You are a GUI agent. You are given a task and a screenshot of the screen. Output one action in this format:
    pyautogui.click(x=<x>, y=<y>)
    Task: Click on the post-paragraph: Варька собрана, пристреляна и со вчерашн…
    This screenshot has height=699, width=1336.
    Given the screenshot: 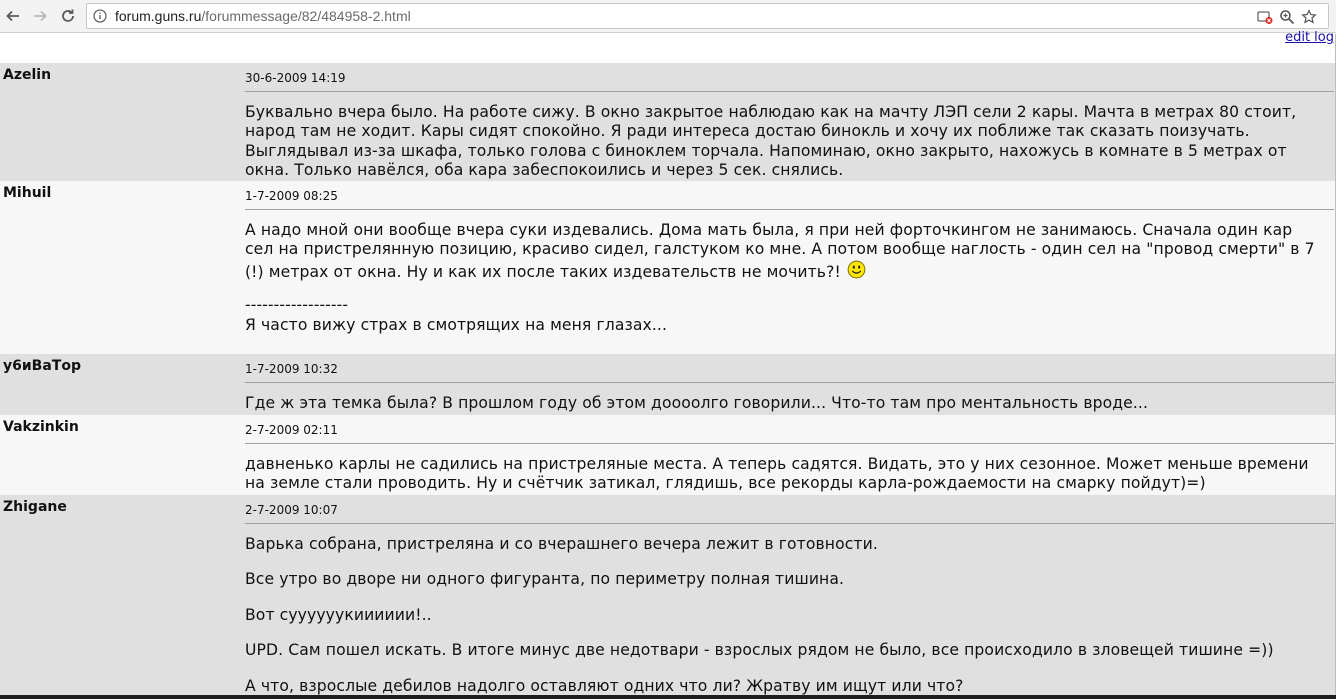 What is the action you would take?
    pyautogui.click(x=561, y=544)
    